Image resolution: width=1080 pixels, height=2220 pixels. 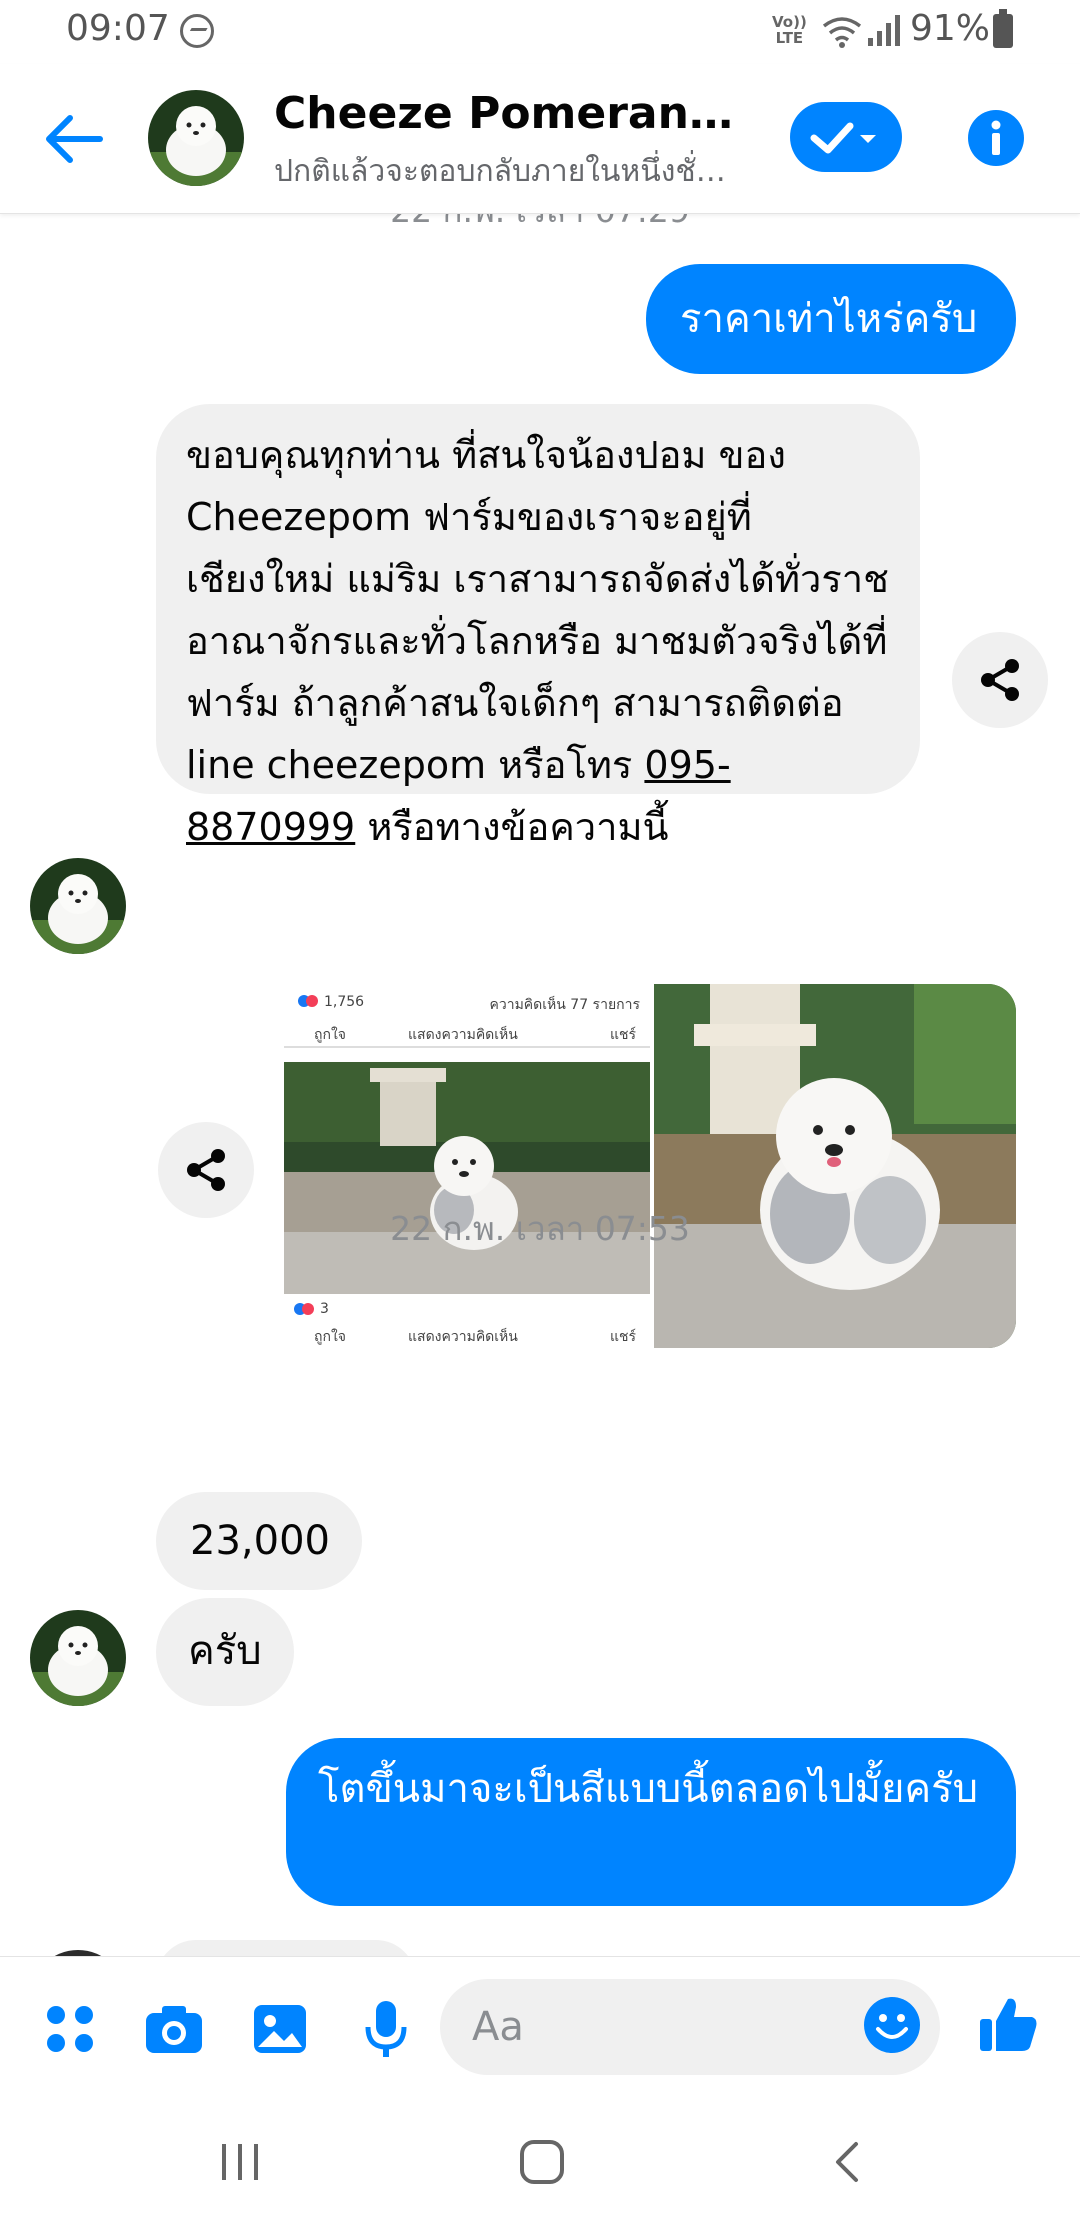 What do you see at coordinates (512, 827) in the screenshot?
I see `message-text-end: หรือทางข้อความนี้` at bounding box center [512, 827].